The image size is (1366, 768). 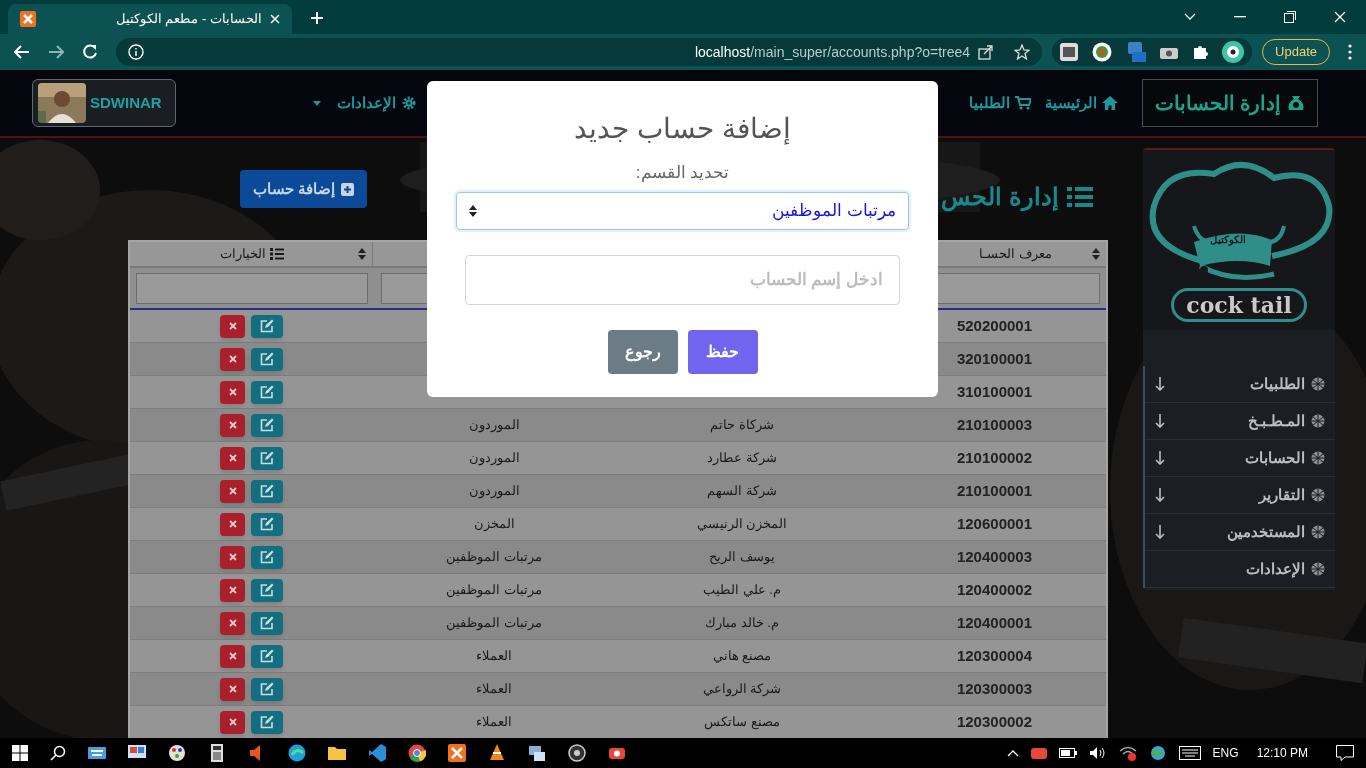 I want to click on chevron-up-icon, so click(x=1012, y=753).